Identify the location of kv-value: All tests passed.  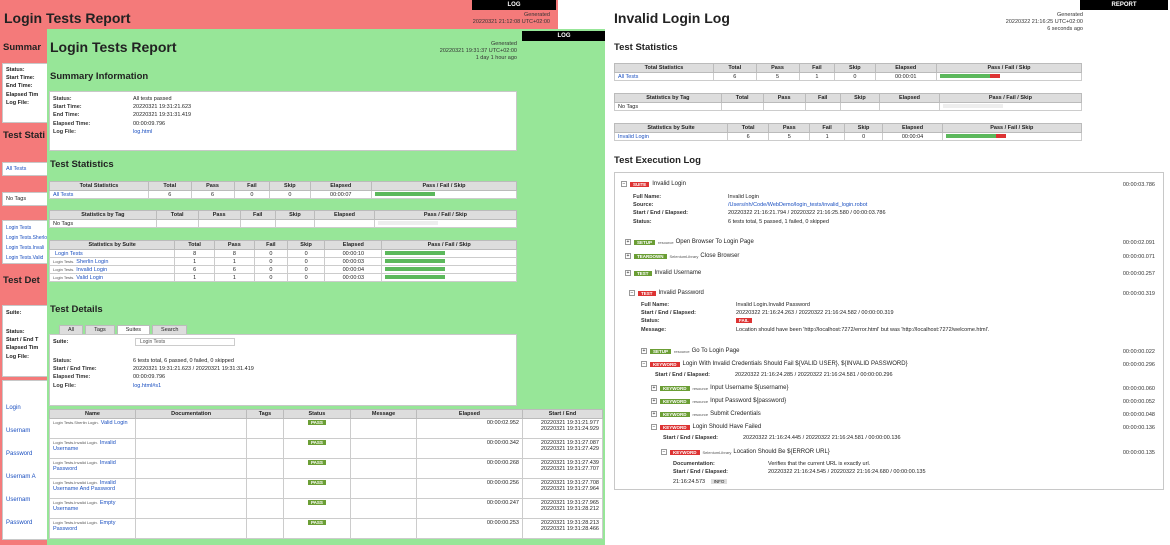
(152, 99).